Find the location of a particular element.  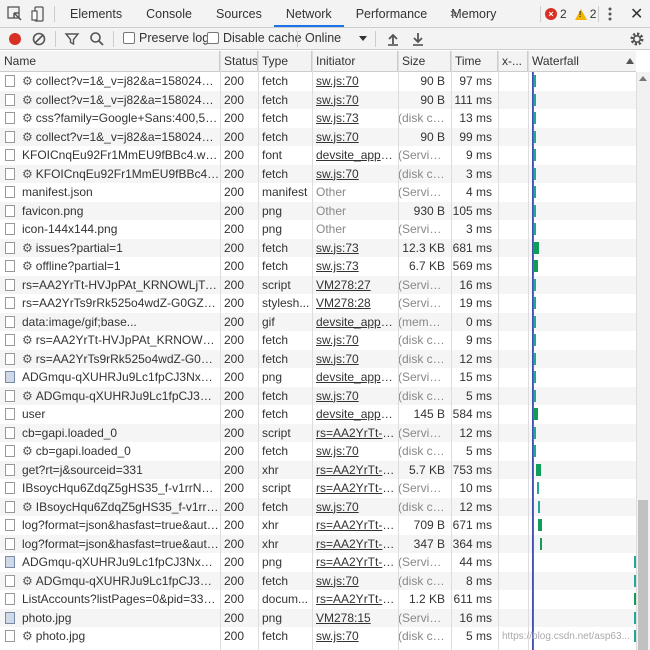

cell-type: fetch is located at coordinates (275, 395).